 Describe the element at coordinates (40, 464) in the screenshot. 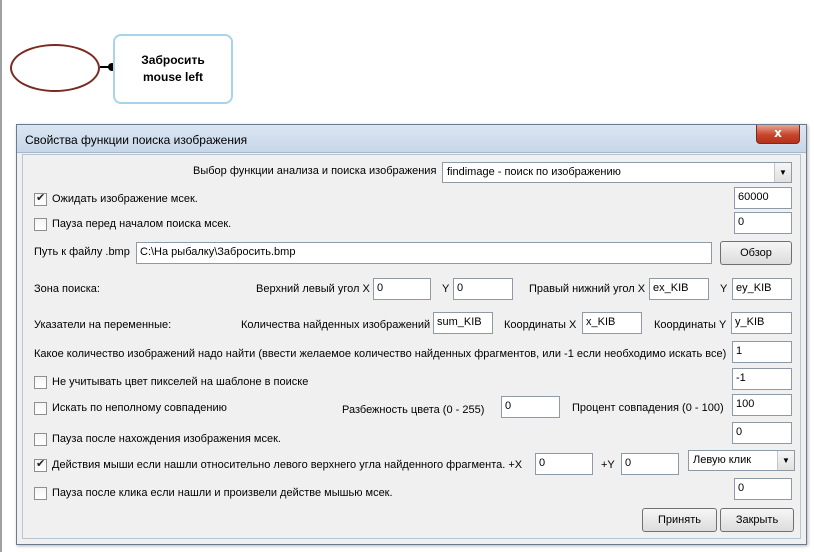

I see `mouse-action-checkbox` at that location.